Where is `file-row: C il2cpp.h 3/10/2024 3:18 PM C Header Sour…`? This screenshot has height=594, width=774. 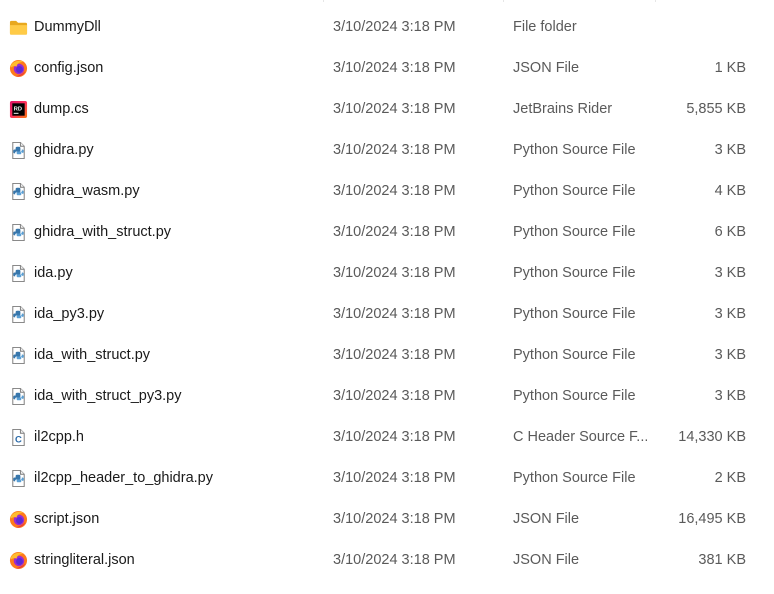 file-row: C il2cpp.h 3/10/2024 3:18 PM C Header Sour… is located at coordinates (387, 437).